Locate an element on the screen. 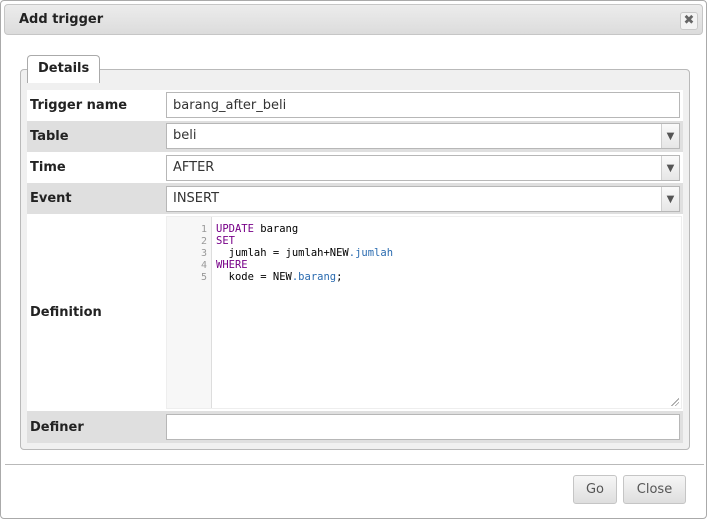 The height and width of the screenshot is (519, 707). code-property: .barang is located at coordinates (314, 277).